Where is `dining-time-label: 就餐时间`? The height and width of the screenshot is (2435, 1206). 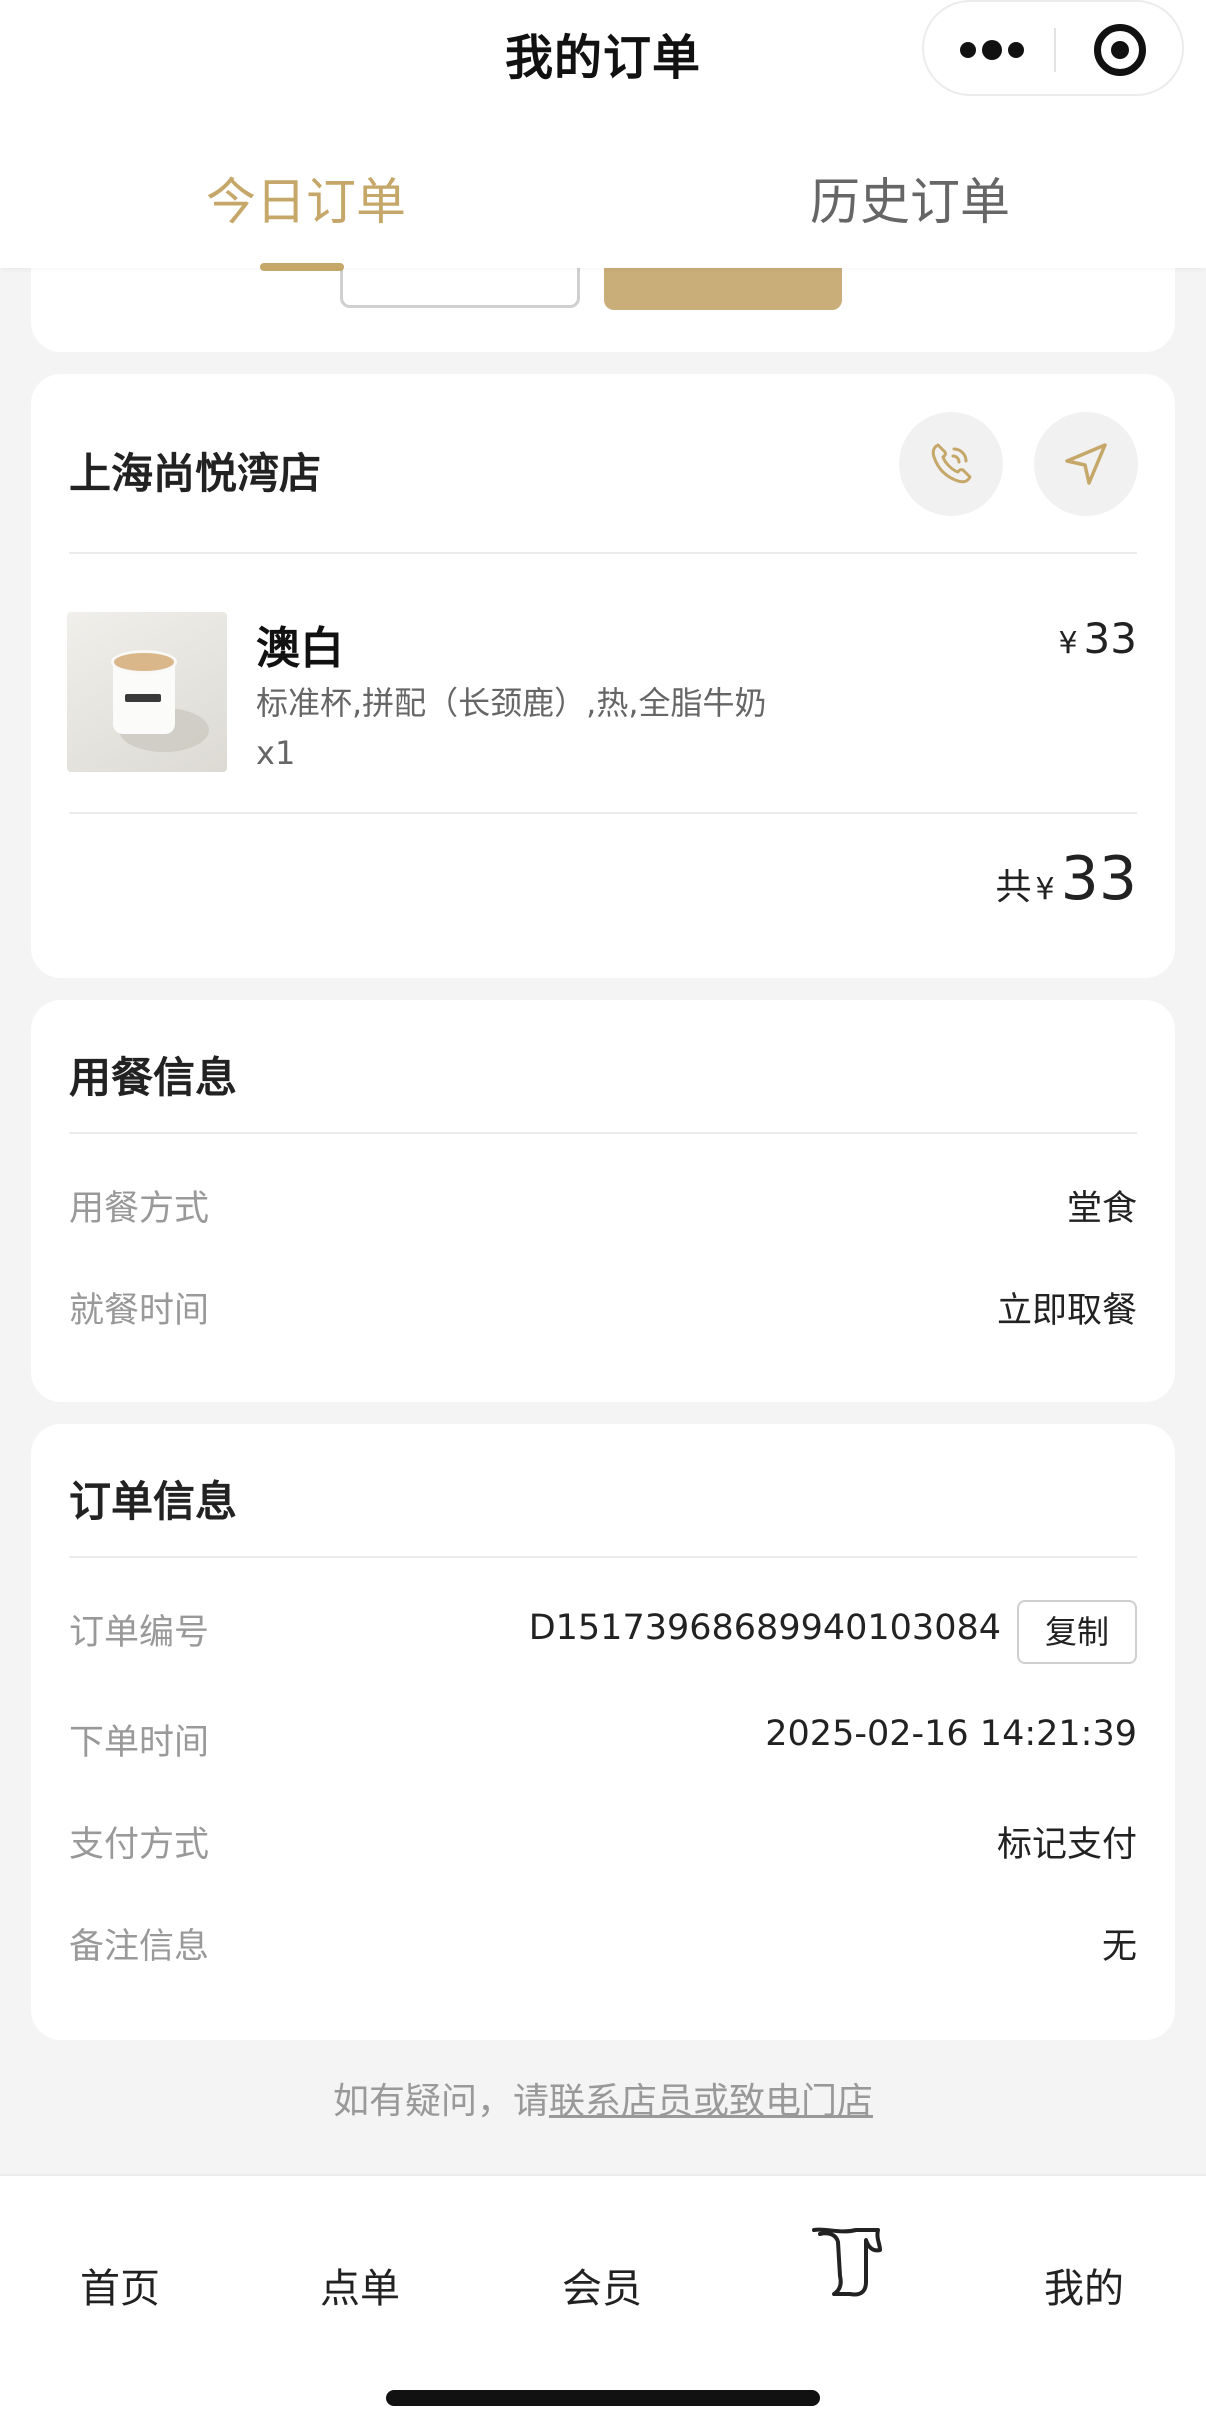
dining-time-label: 就餐时间 is located at coordinates (139, 1311).